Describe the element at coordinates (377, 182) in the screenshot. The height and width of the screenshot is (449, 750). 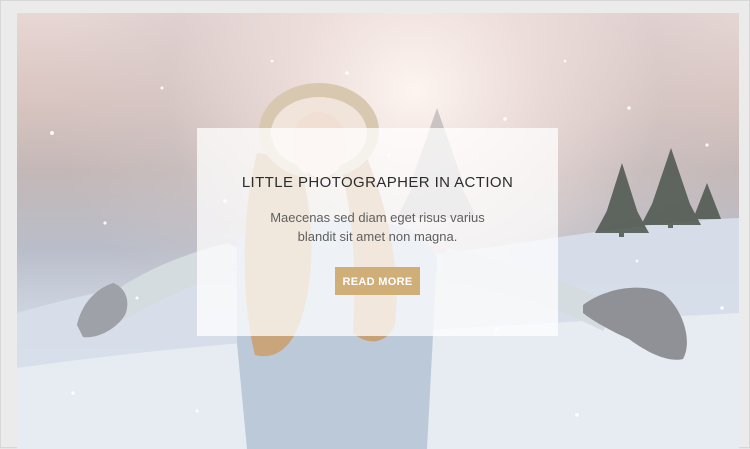
I see `hero-title: LITTLE PHOTOGRAPHER IN ACTION` at that location.